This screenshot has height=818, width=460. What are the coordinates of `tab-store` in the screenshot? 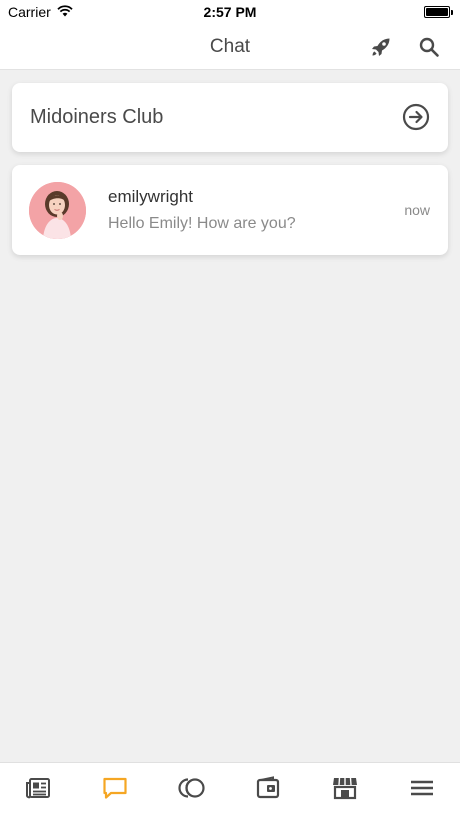 It's located at (345, 790).